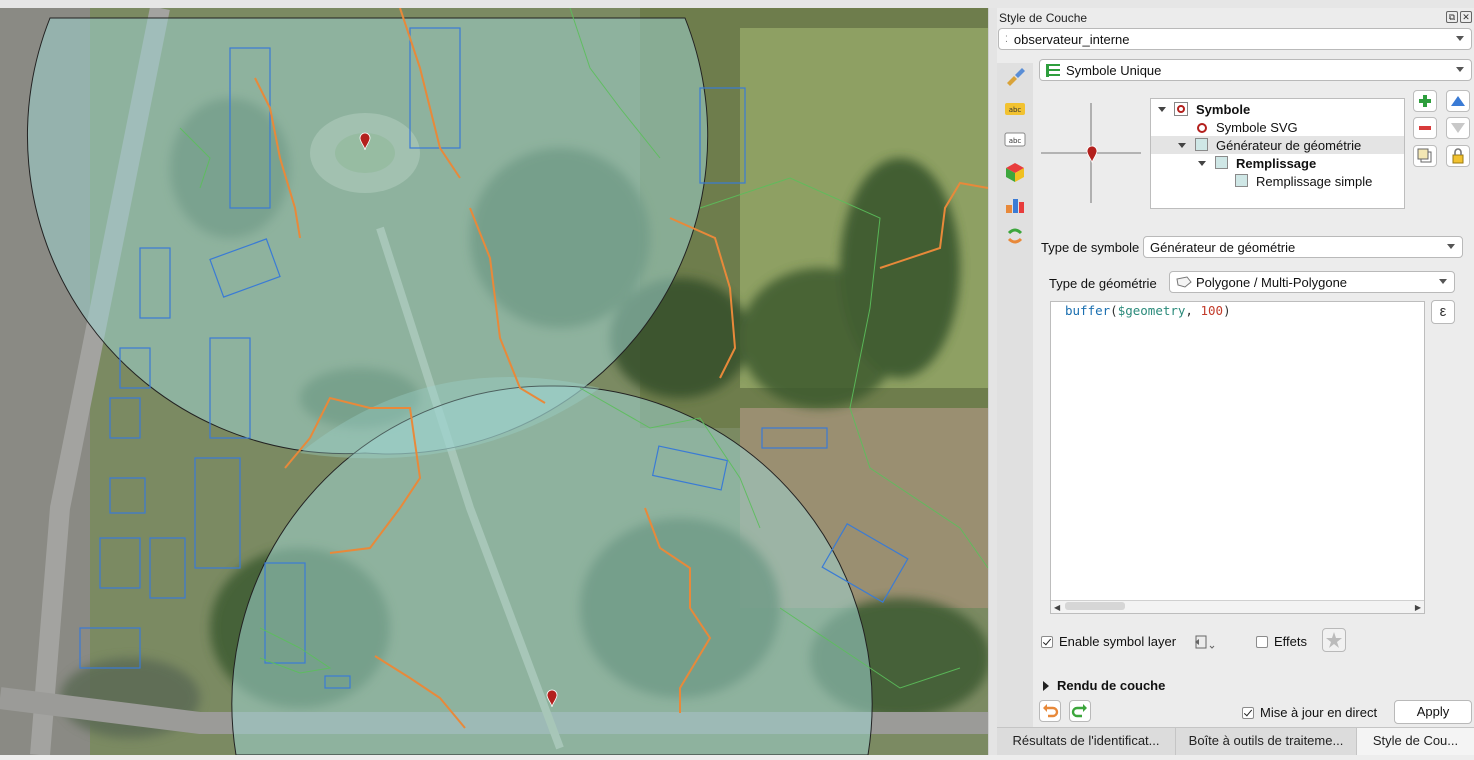 The image size is (1474, 760). I want to click on redo-icon, so click(1079, 711).